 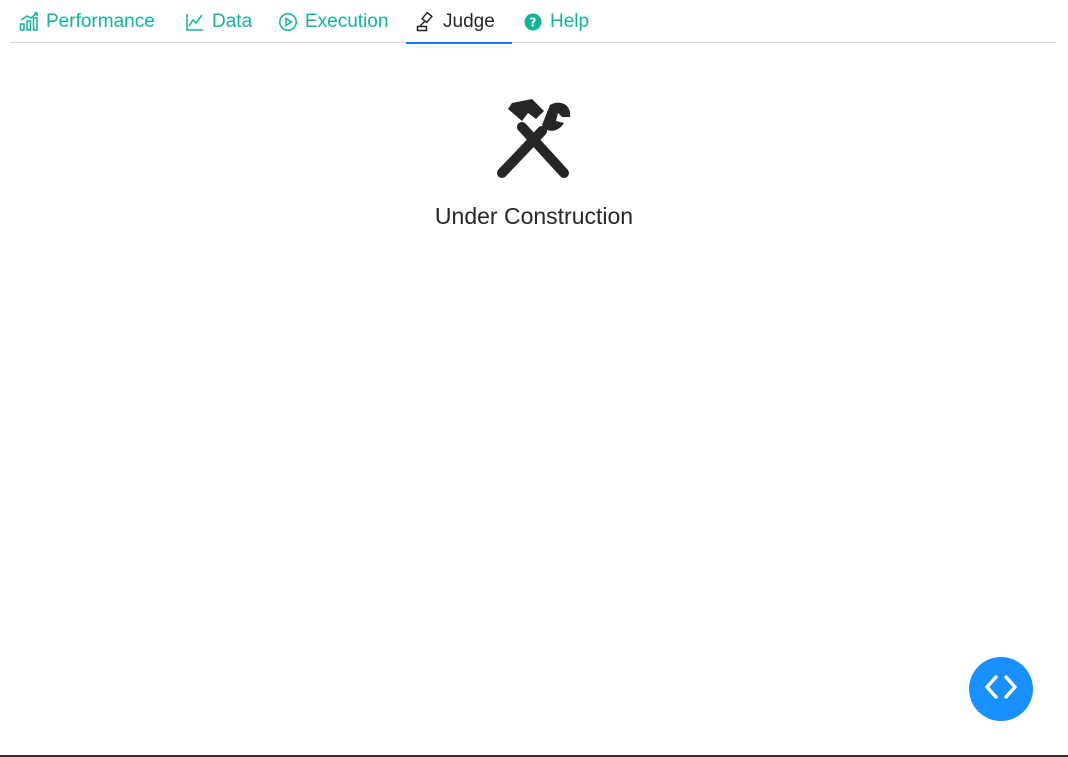 I want to click on tab-data: Data, so click(x=218, y=21).